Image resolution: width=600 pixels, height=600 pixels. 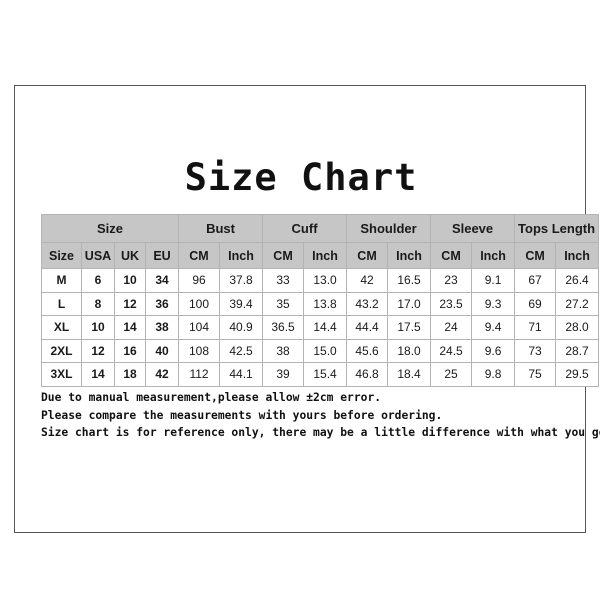 I want to click on measurement-cell: 33, so click(x=283, y=280).